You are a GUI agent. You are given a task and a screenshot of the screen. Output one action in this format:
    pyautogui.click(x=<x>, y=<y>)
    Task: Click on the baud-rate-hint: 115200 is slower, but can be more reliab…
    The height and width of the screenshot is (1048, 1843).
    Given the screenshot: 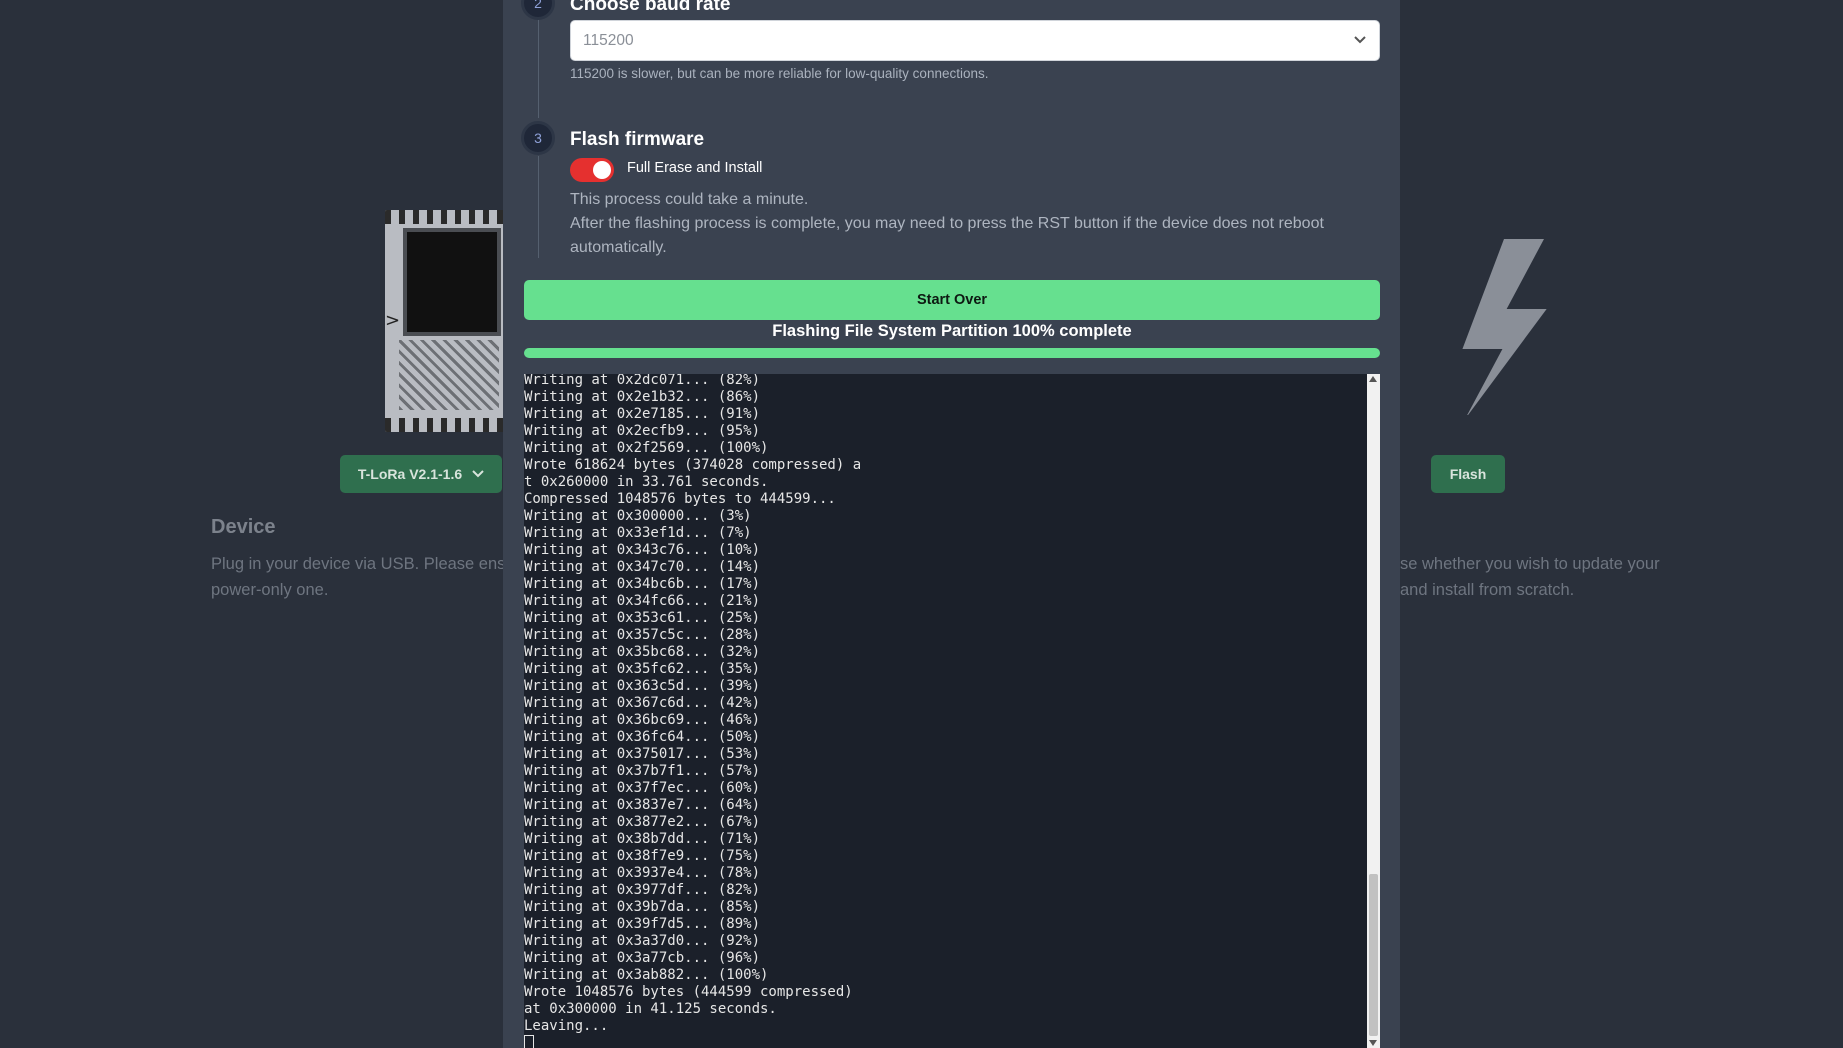 What is the action you would take?
    pyautogui.click(x=779, y=73)
    